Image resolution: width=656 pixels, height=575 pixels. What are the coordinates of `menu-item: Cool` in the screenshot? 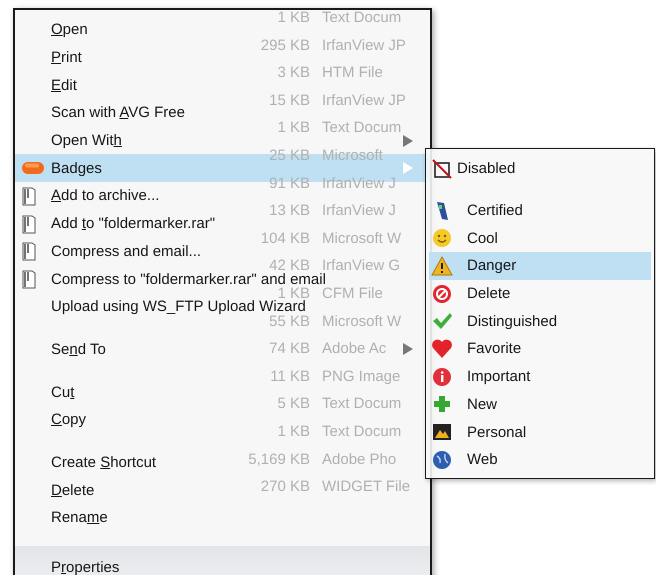 It's located at (540, 238).